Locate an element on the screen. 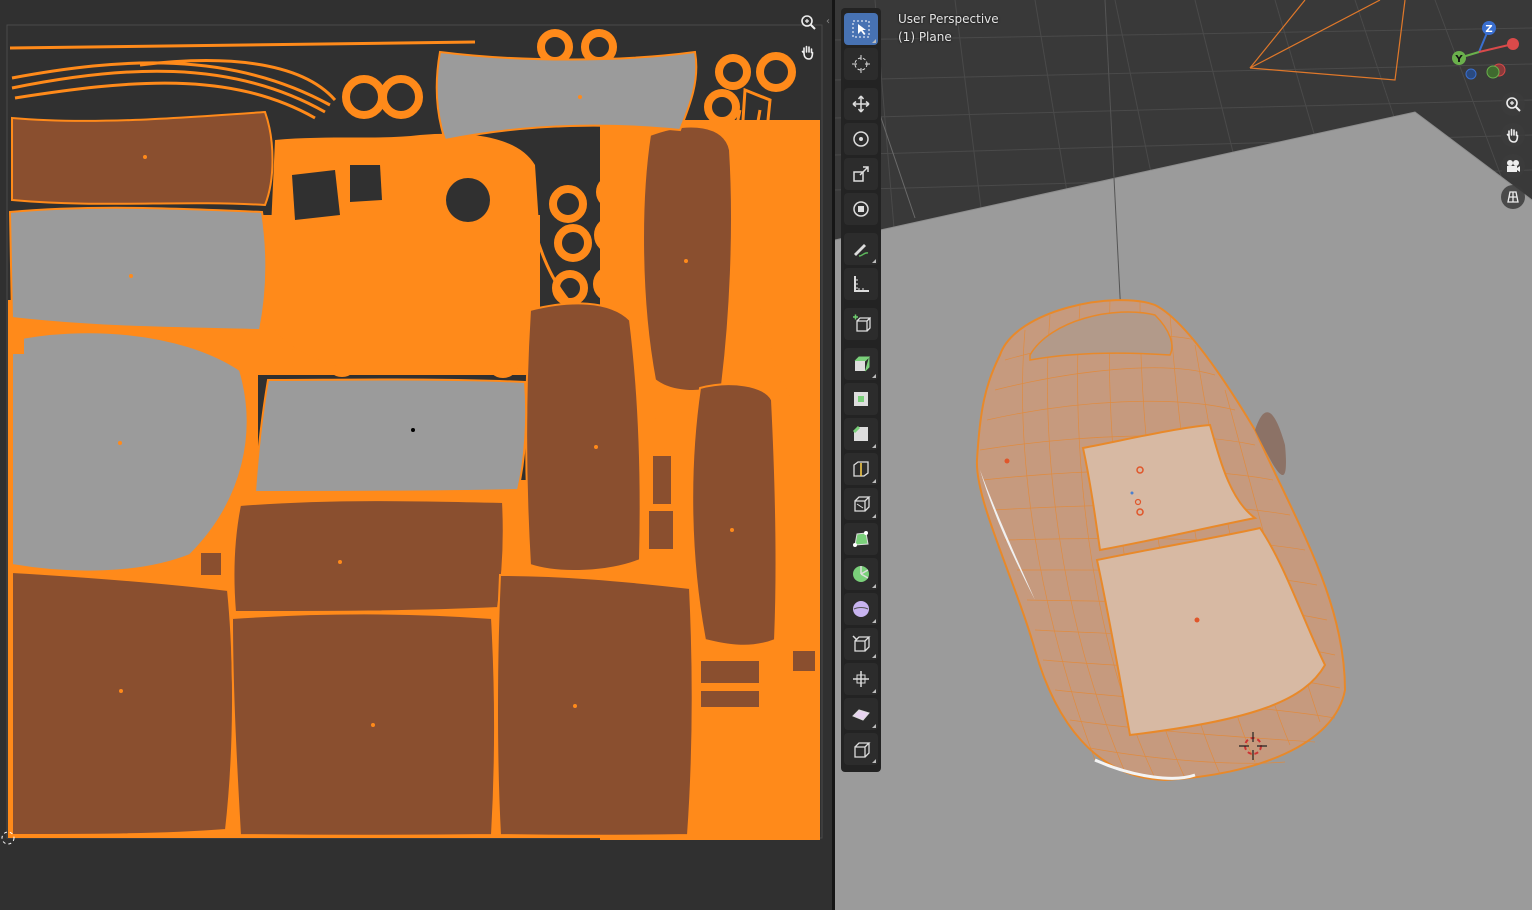  active-object-name: (1) Plane is located at coordinates (925, 37).